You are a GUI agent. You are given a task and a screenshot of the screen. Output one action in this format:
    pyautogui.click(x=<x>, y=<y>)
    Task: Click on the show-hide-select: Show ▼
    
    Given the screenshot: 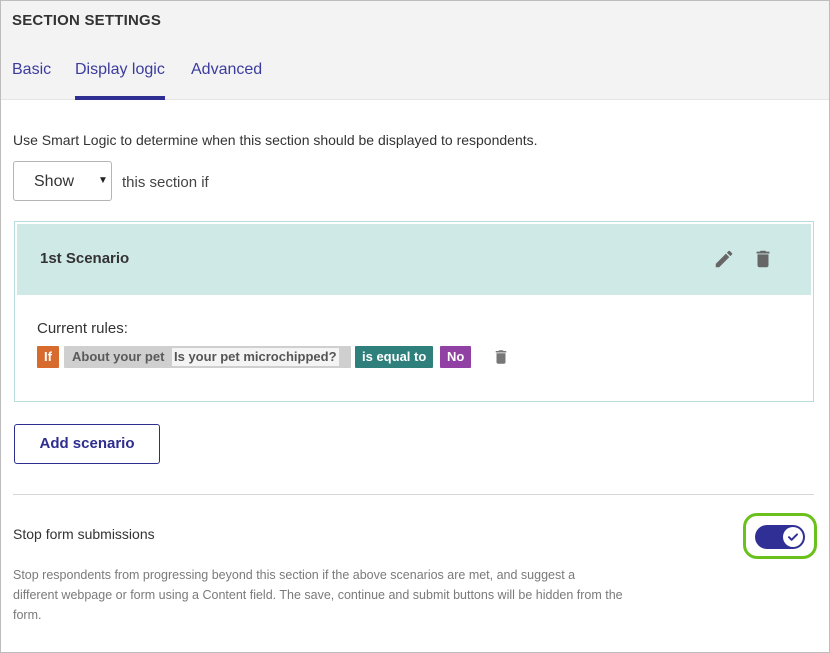 What is the action you would take?
    pyautogui.click(x=62, y=181)
    